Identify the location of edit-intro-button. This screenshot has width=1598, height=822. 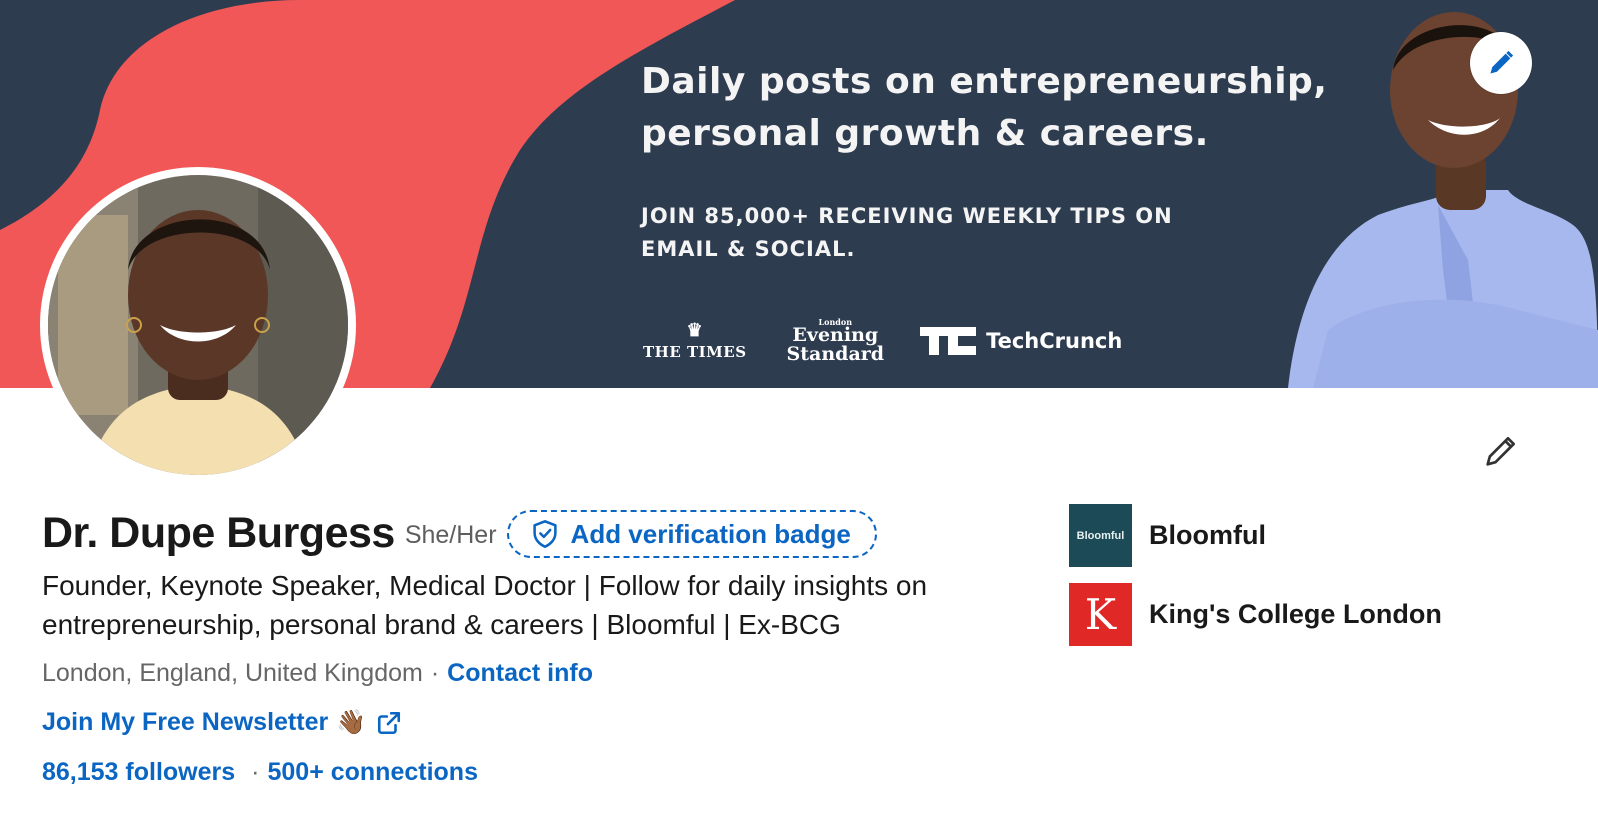
(1501, 451).